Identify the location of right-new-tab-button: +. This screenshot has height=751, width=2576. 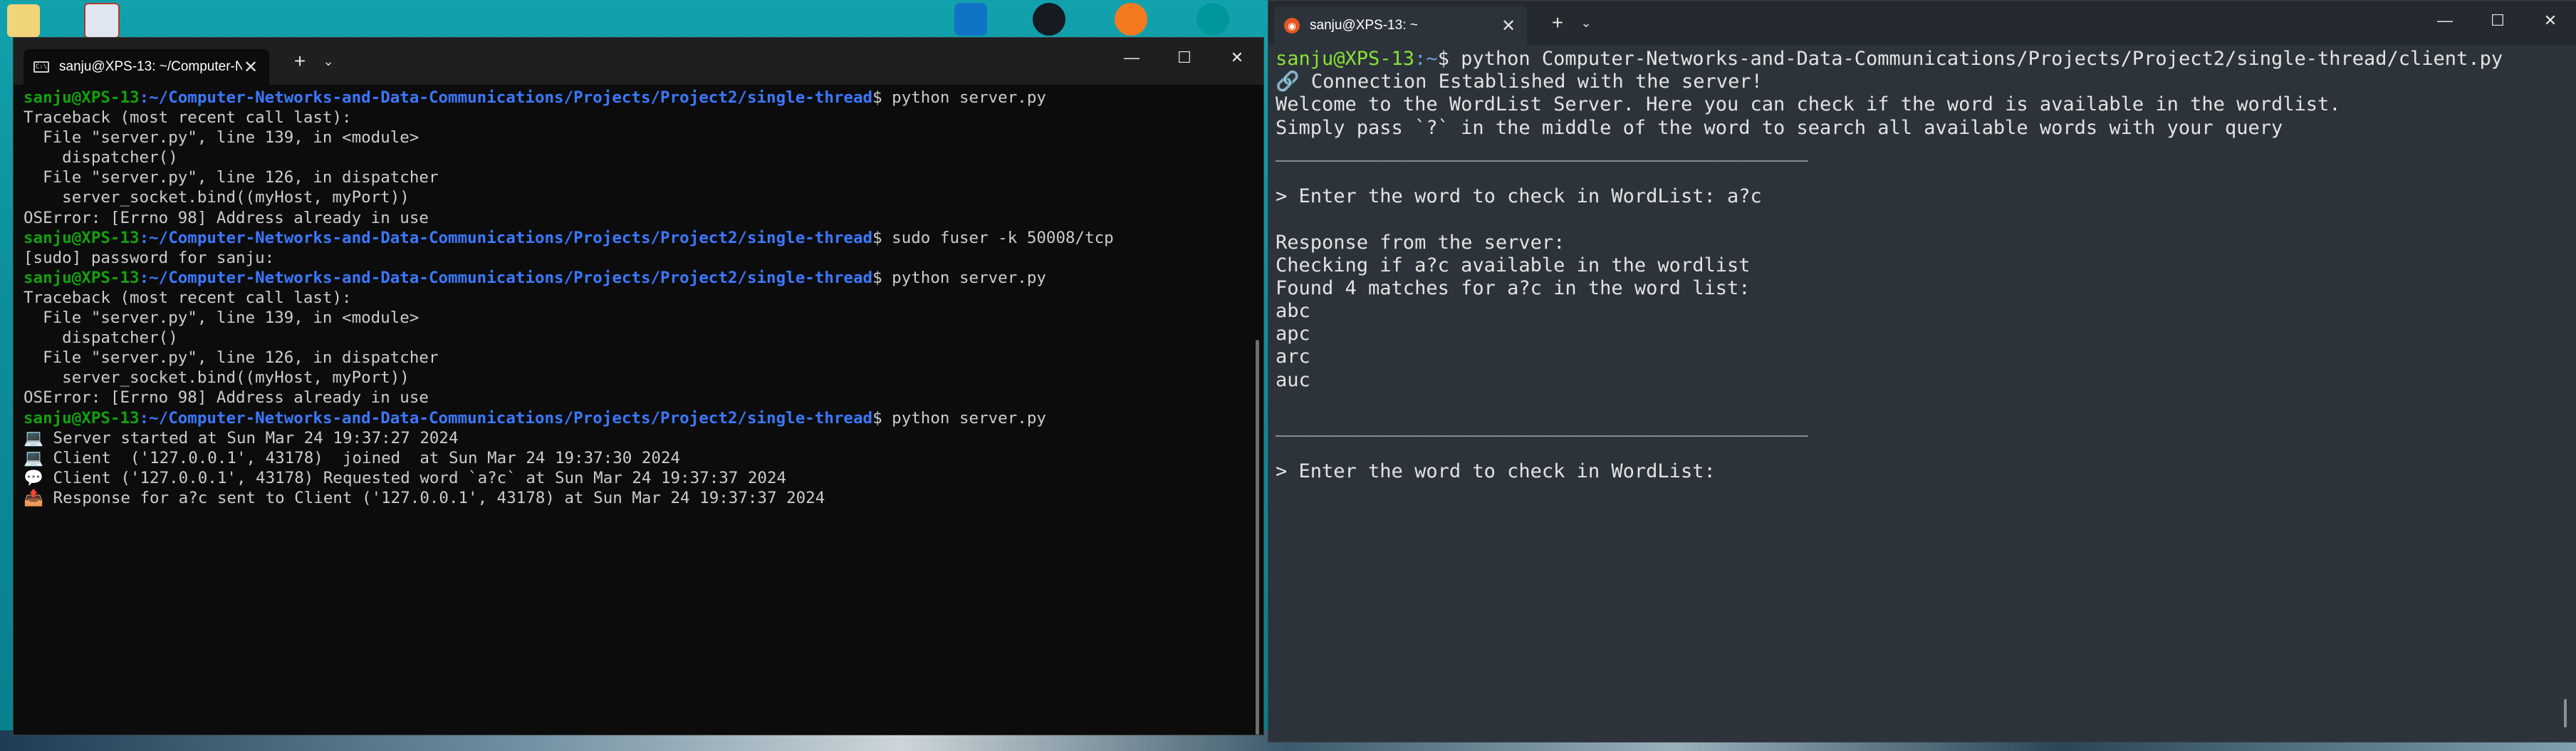
(1557, 22).